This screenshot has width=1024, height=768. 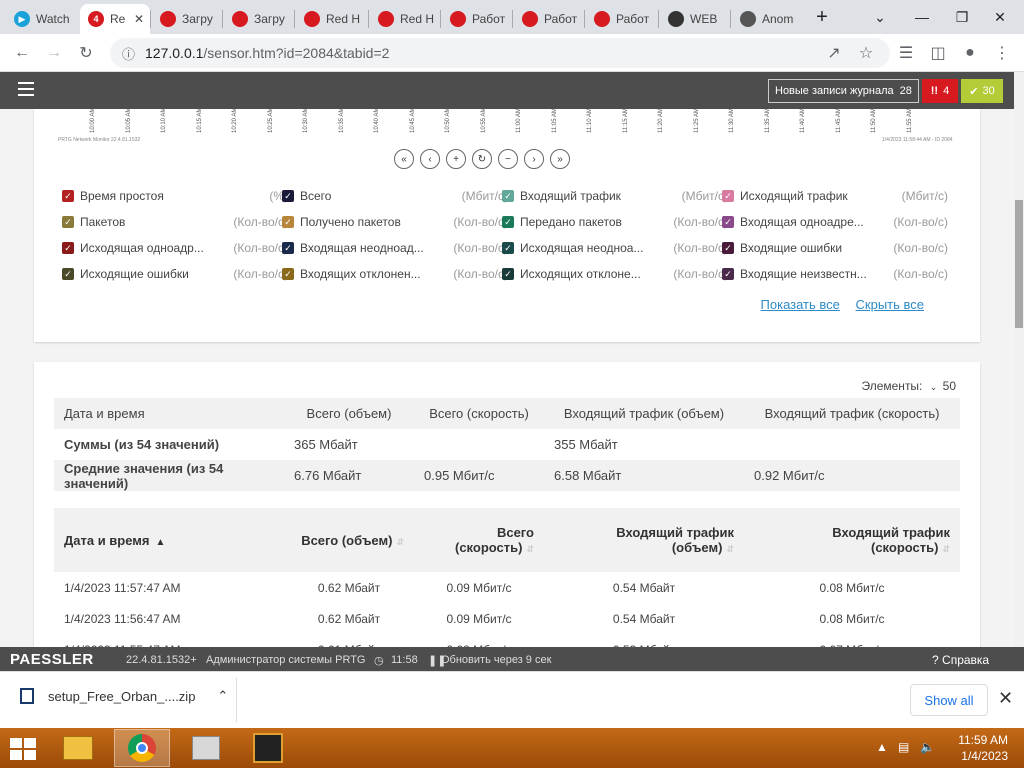 What do you see at coordinates (500, 53) in the screenshot?
I see `address-bar: ⓘ 127.0.0.1/sensor.htm?id=2084&tabid=2` at bounding box center [500, 53].